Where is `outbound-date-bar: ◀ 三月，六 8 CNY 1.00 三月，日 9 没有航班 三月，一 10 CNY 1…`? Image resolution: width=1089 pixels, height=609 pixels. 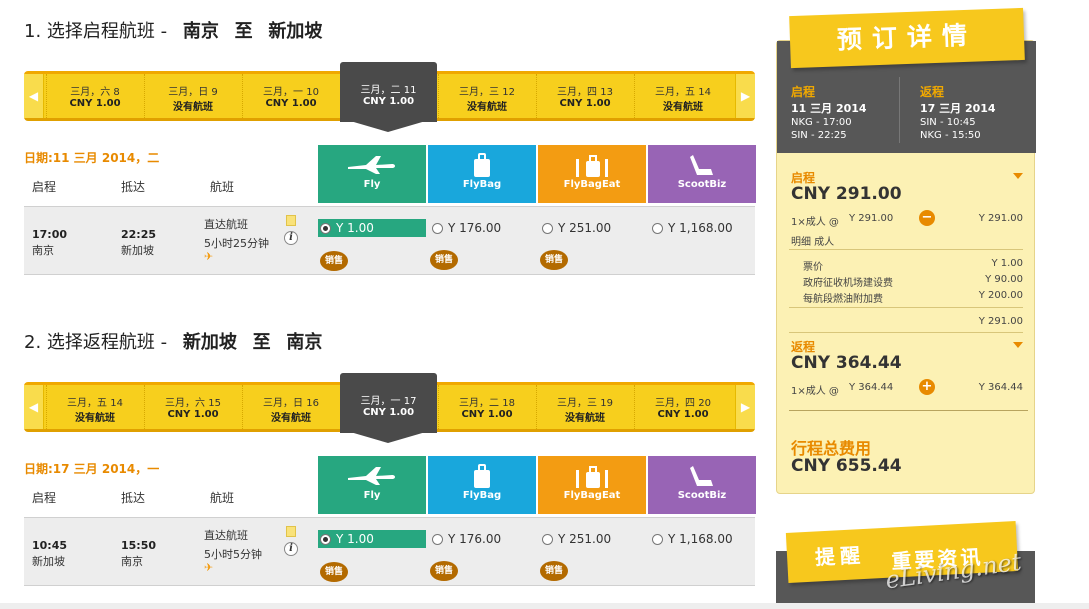
outbound-date-bar: ◀ 三月，六 8 CNY 1.00 三月，日 9 没有航班 三月，一 10 CNY 1… is located at coordinates (389, 92).